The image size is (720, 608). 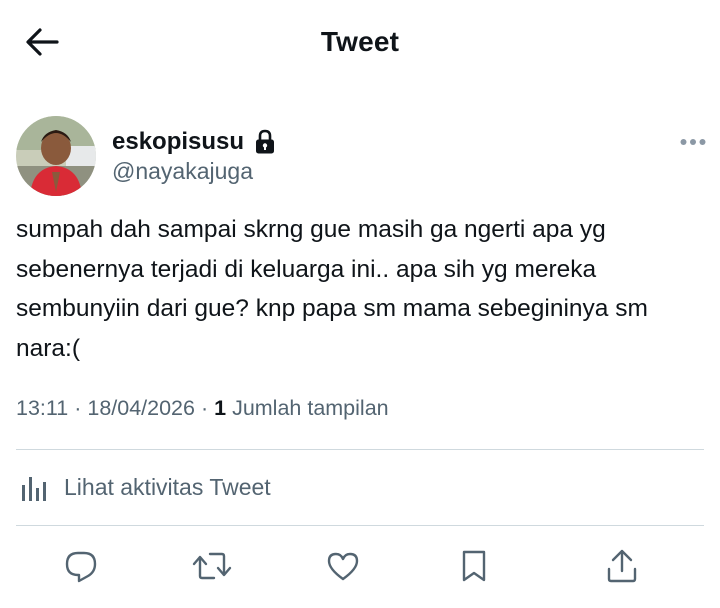 I want to click on top-bar: Tweet, so click(x=360, y=45).